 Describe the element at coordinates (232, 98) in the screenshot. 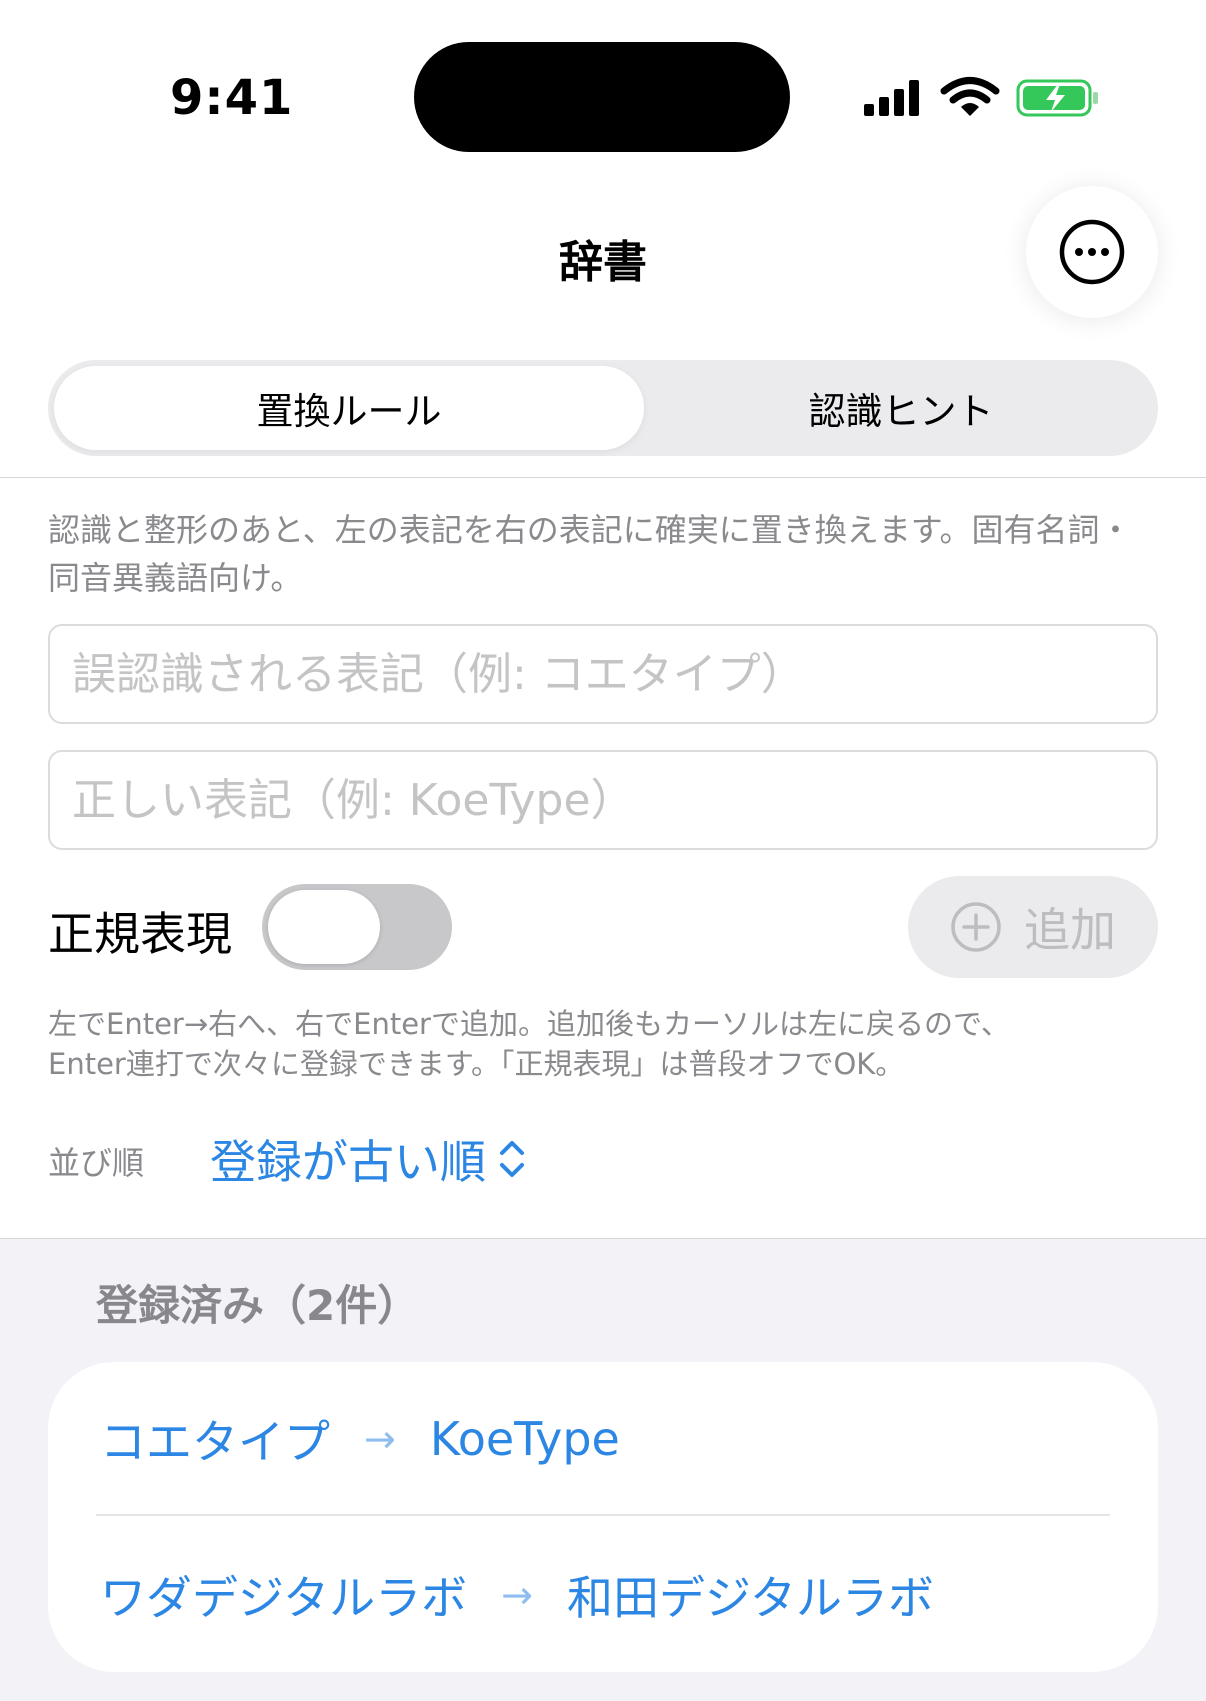

I see `status-time: 9:41` at that location.